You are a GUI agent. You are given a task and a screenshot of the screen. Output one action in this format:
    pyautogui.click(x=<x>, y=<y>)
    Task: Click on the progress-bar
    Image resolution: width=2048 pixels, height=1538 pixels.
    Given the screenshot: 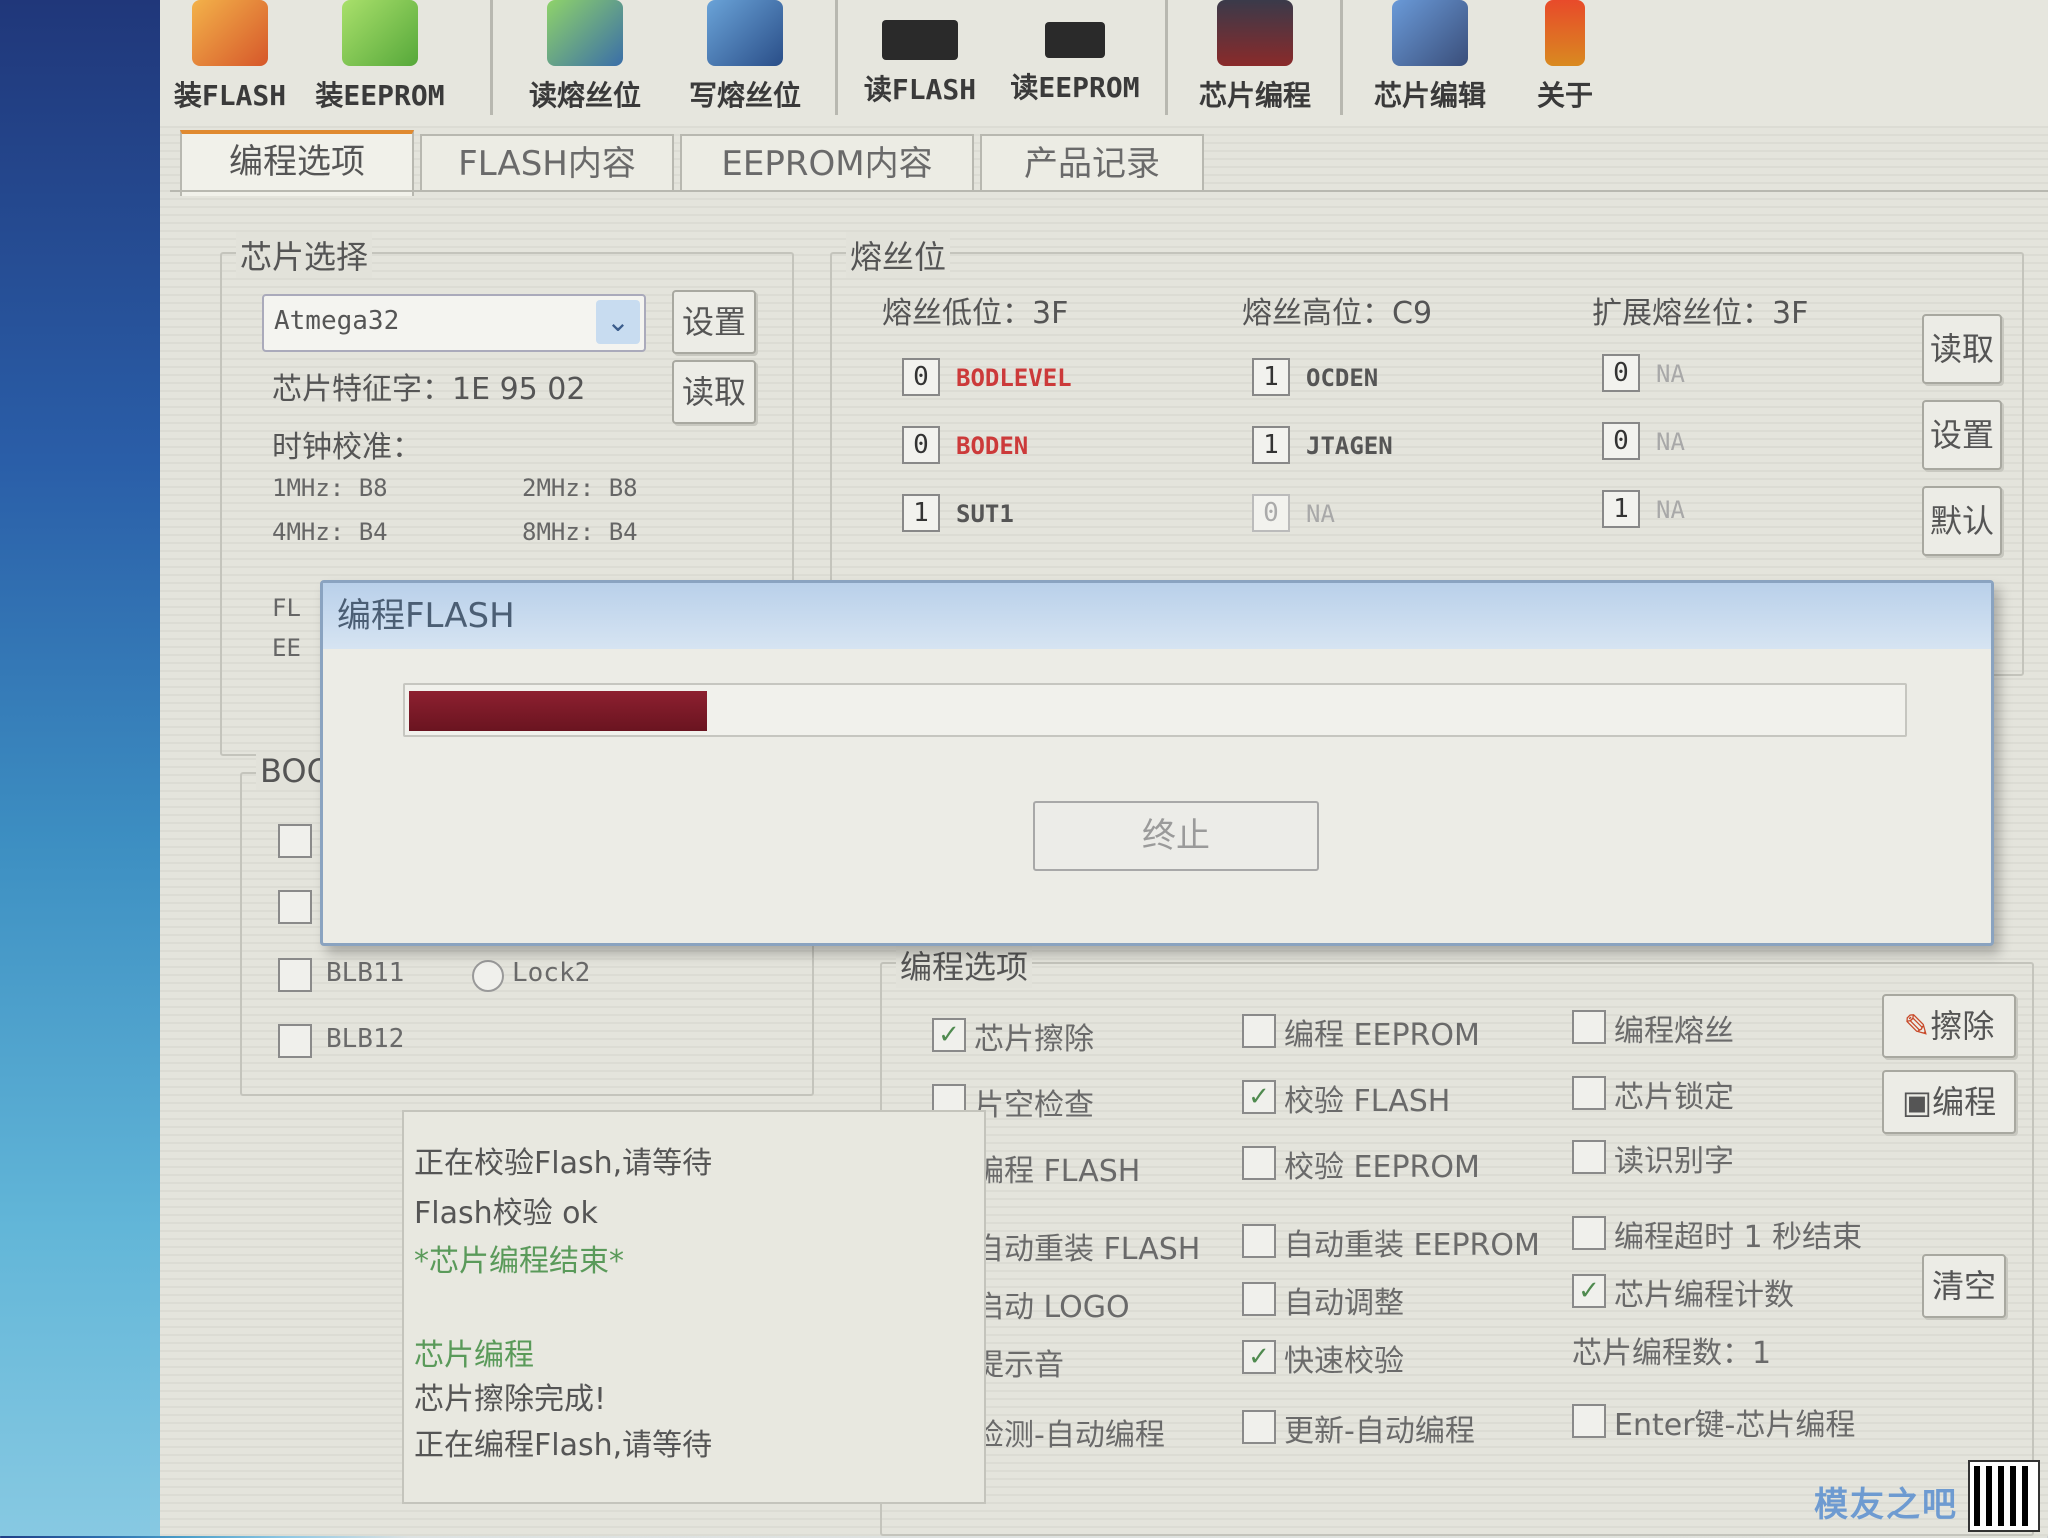 What is the action you would take?
    pyautogui.click(x=1155, y=710)
    